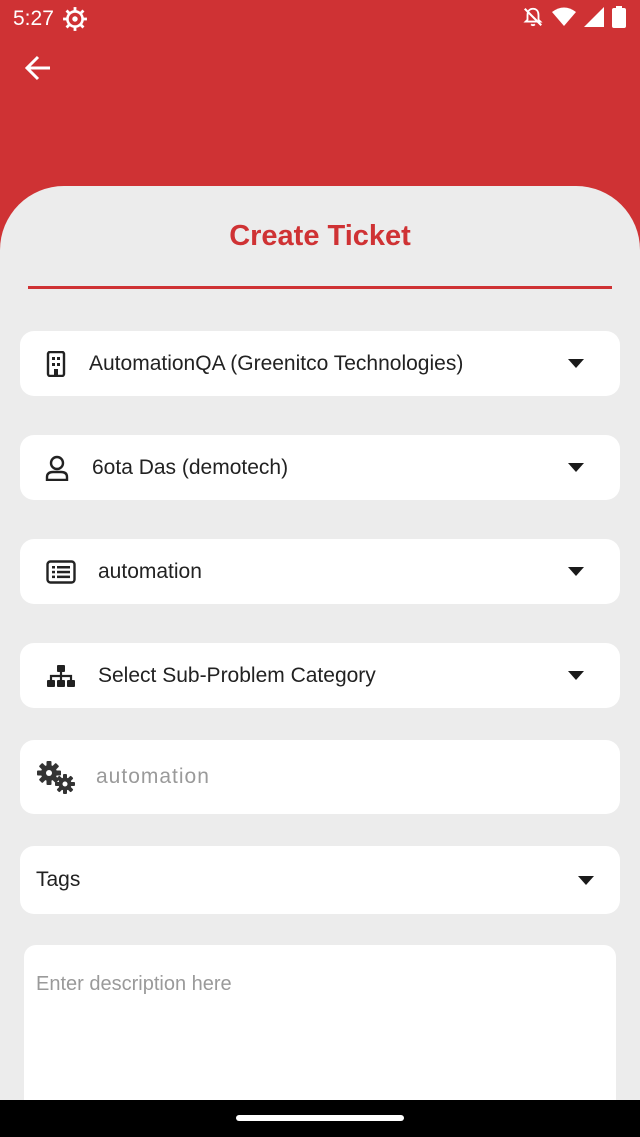 The height and width of the screenshot is (1137, 640). What do you see at coordinates (61, 676) in the screenshot?
I see `hierarchy-icon` at bounding box center [61, 676].